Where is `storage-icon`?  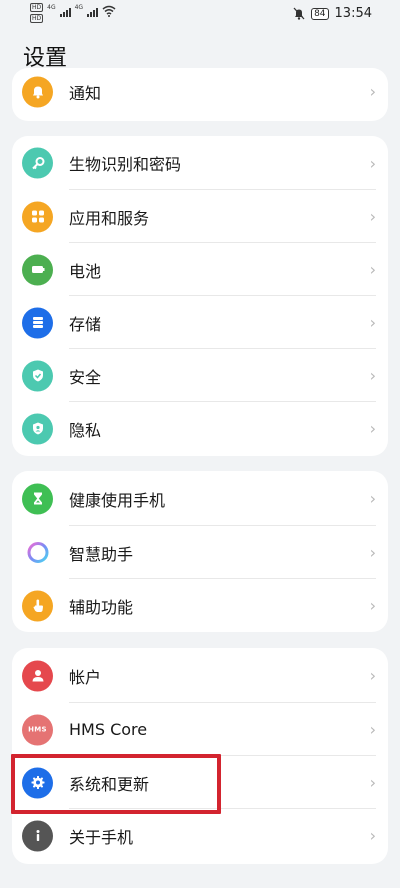
storage-icon is located at coordinates (37, 322).